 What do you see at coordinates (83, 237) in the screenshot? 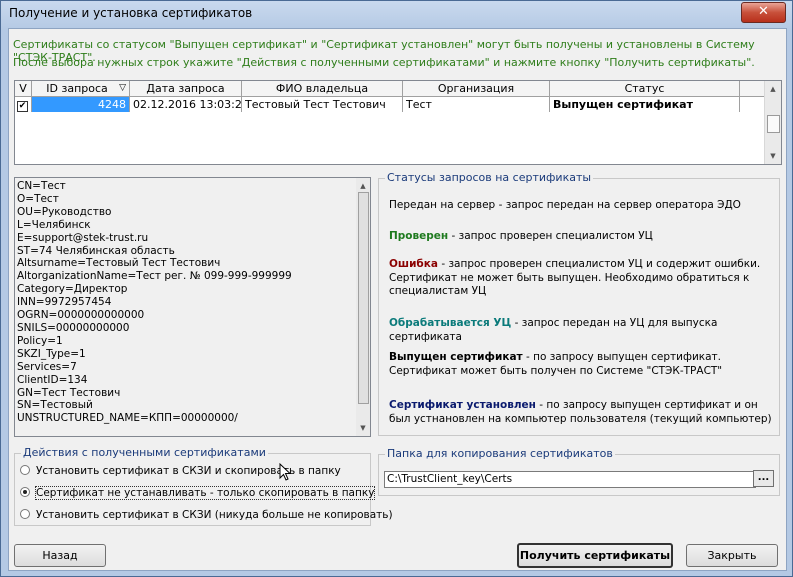
I see `cert-field-line: E=support@stek-trust.ru` at bounding box center [83, 237].